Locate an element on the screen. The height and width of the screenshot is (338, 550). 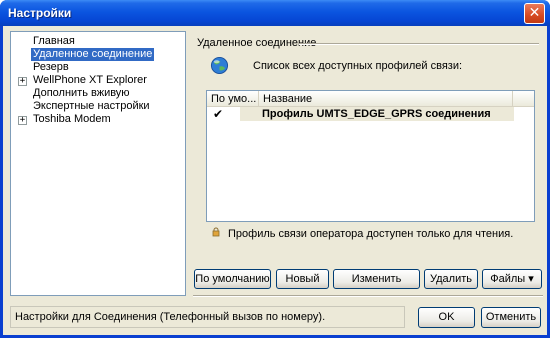
button-label: Отменить is located at coordinates (511, 317).